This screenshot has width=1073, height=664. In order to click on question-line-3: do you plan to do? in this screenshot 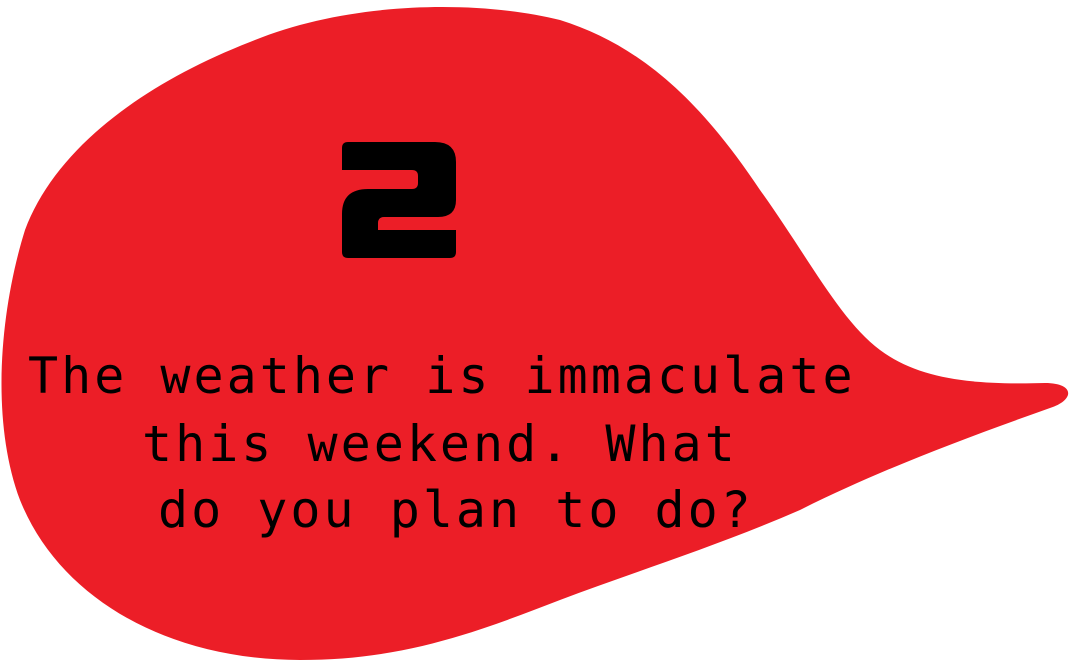, I will do `click(456, 510)`.